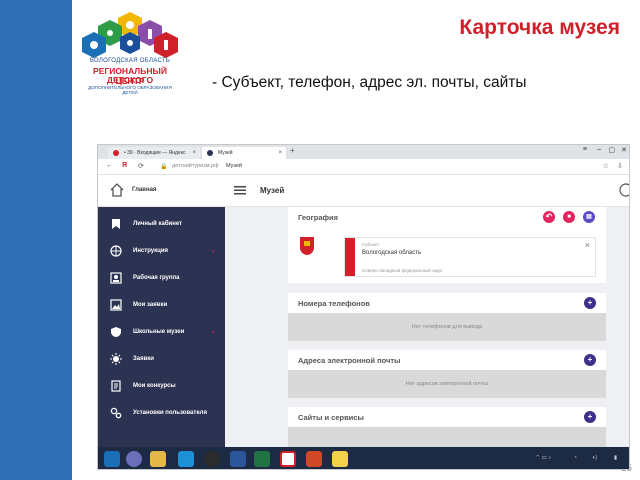  I want to click on emails-header: Адреса электронной почты +, so click(447, 360).